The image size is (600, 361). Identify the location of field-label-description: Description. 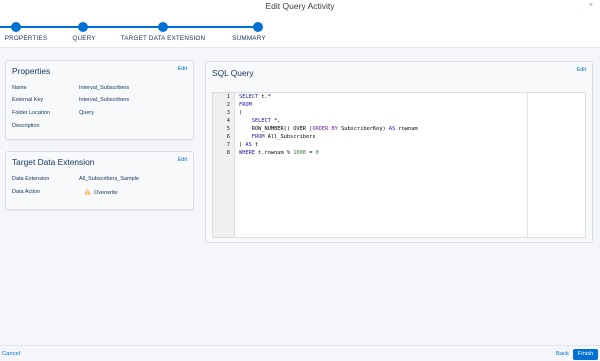
(26, 126).